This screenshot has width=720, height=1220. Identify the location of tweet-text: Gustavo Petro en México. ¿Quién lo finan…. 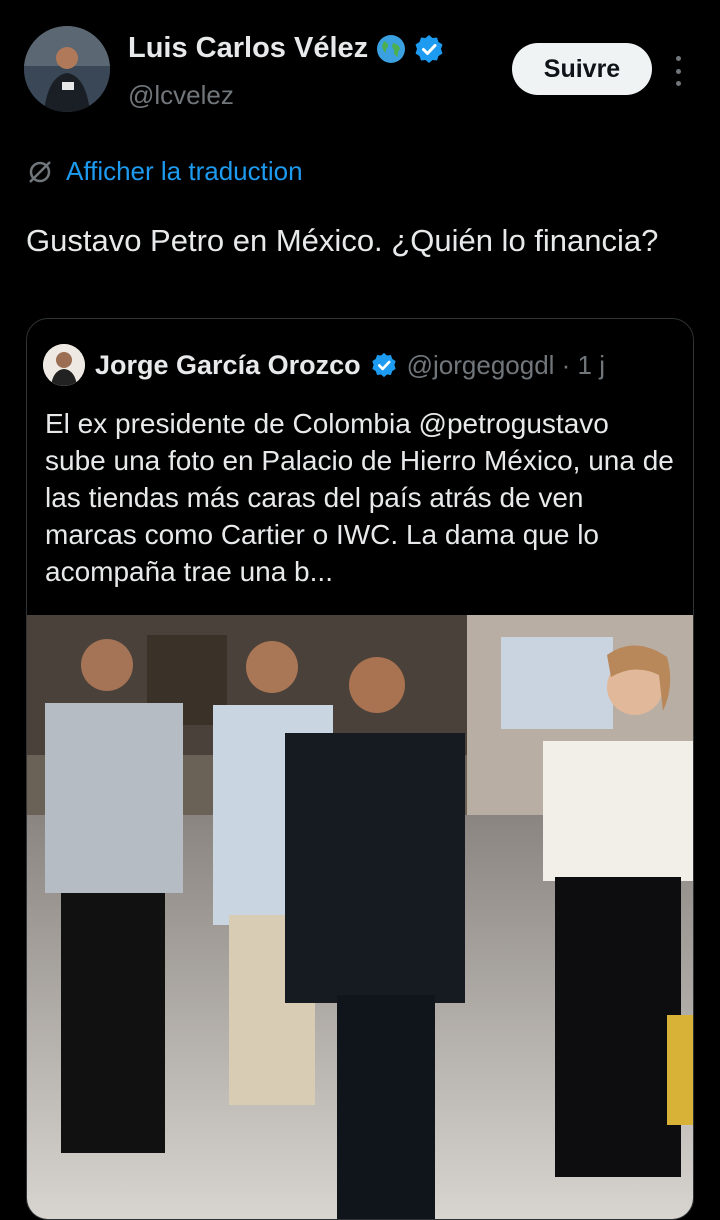
(342, 240).